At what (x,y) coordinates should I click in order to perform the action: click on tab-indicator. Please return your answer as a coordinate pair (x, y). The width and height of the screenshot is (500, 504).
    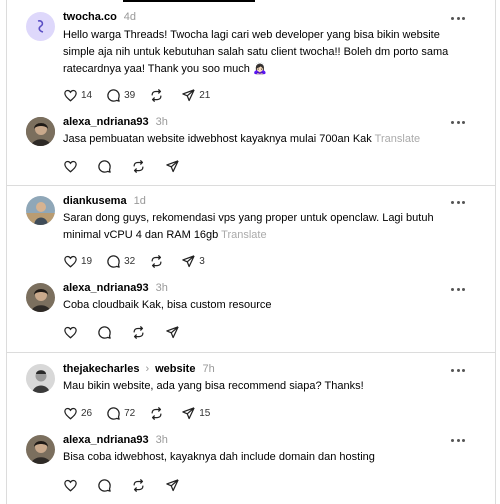
    Looking at the image, I should click on (189, 1).